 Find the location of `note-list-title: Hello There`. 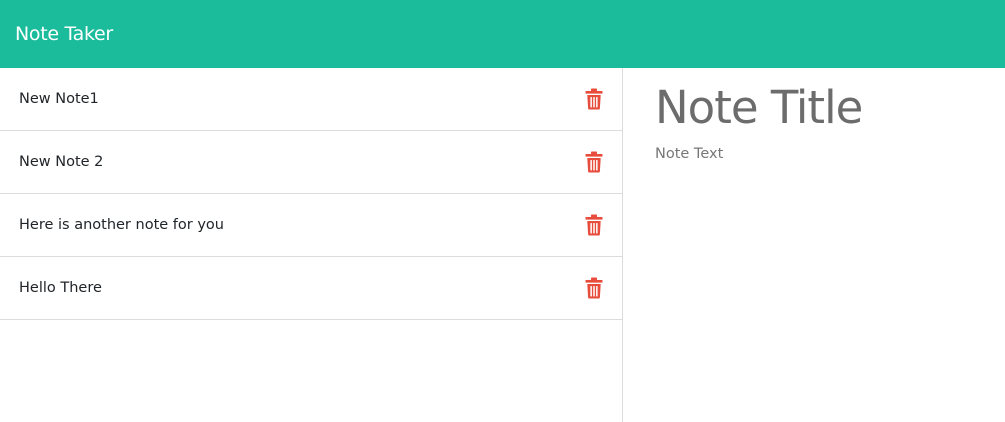

note-list-title: Hello There is located at coordinates (60, 288).